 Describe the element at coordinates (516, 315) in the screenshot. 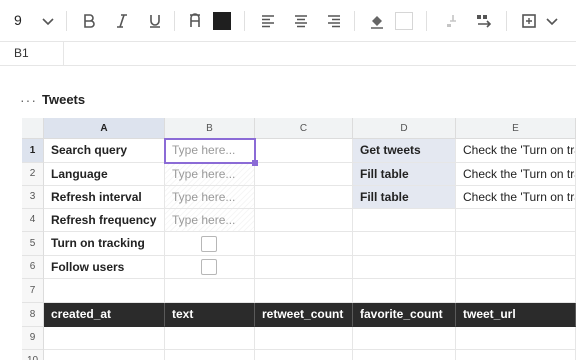

I see `table-header-tweet-url: tweet_url` at that location.